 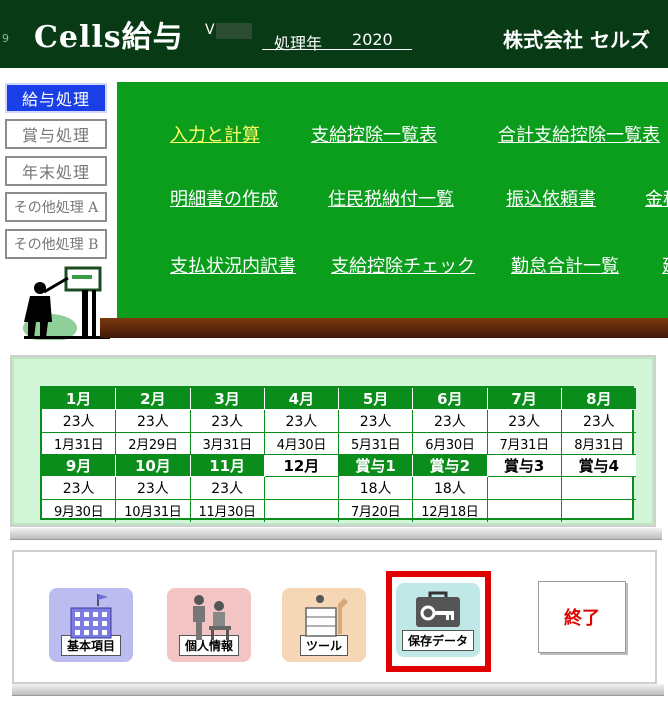 What do you see at coordinates (79, 510) in the screenshot?
I see `payment-date: 9月30日` at bounding box center [79, 510].